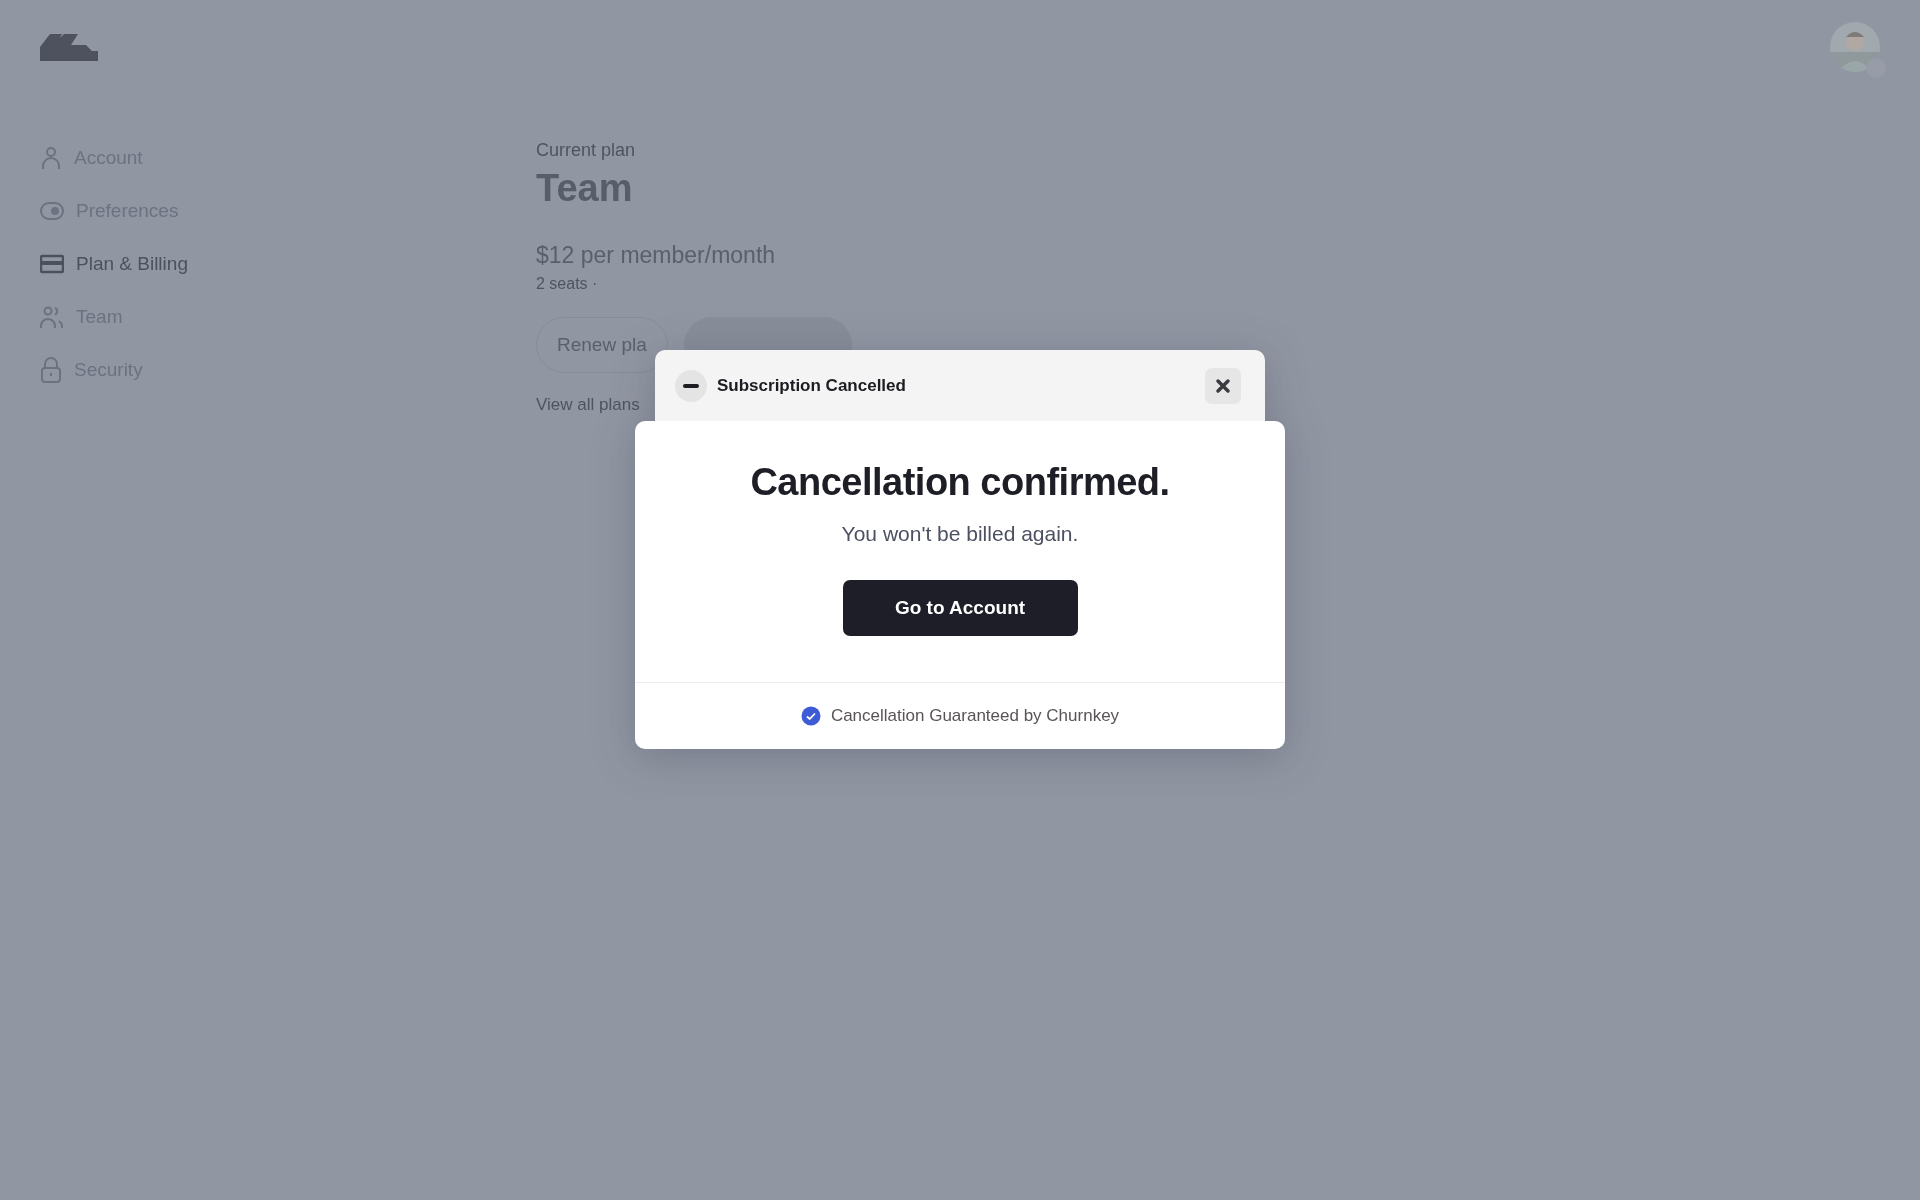 The width and height of the screenshot is (1920, 1200). I want to click on close-button, so click(1223, 385).